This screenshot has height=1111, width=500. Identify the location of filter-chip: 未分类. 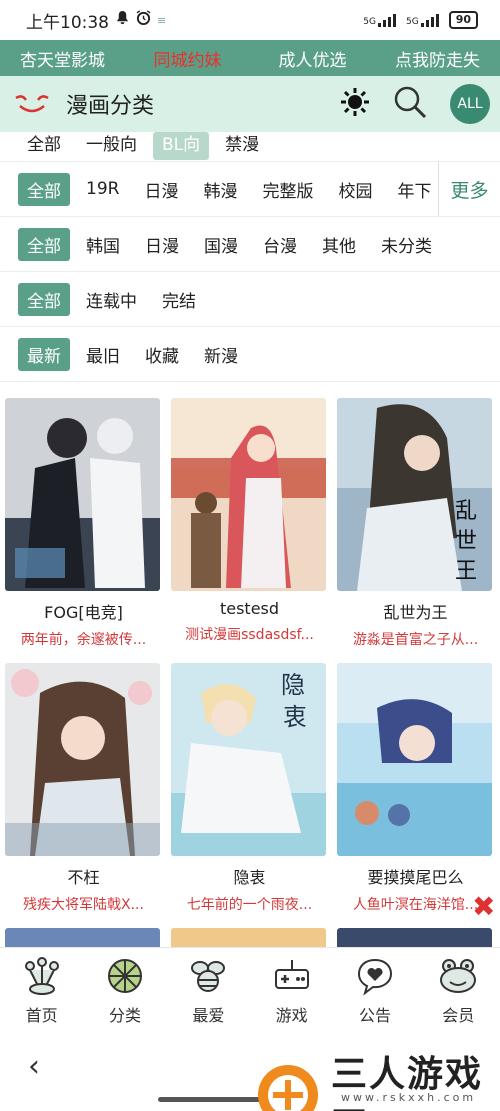
(406, 244).